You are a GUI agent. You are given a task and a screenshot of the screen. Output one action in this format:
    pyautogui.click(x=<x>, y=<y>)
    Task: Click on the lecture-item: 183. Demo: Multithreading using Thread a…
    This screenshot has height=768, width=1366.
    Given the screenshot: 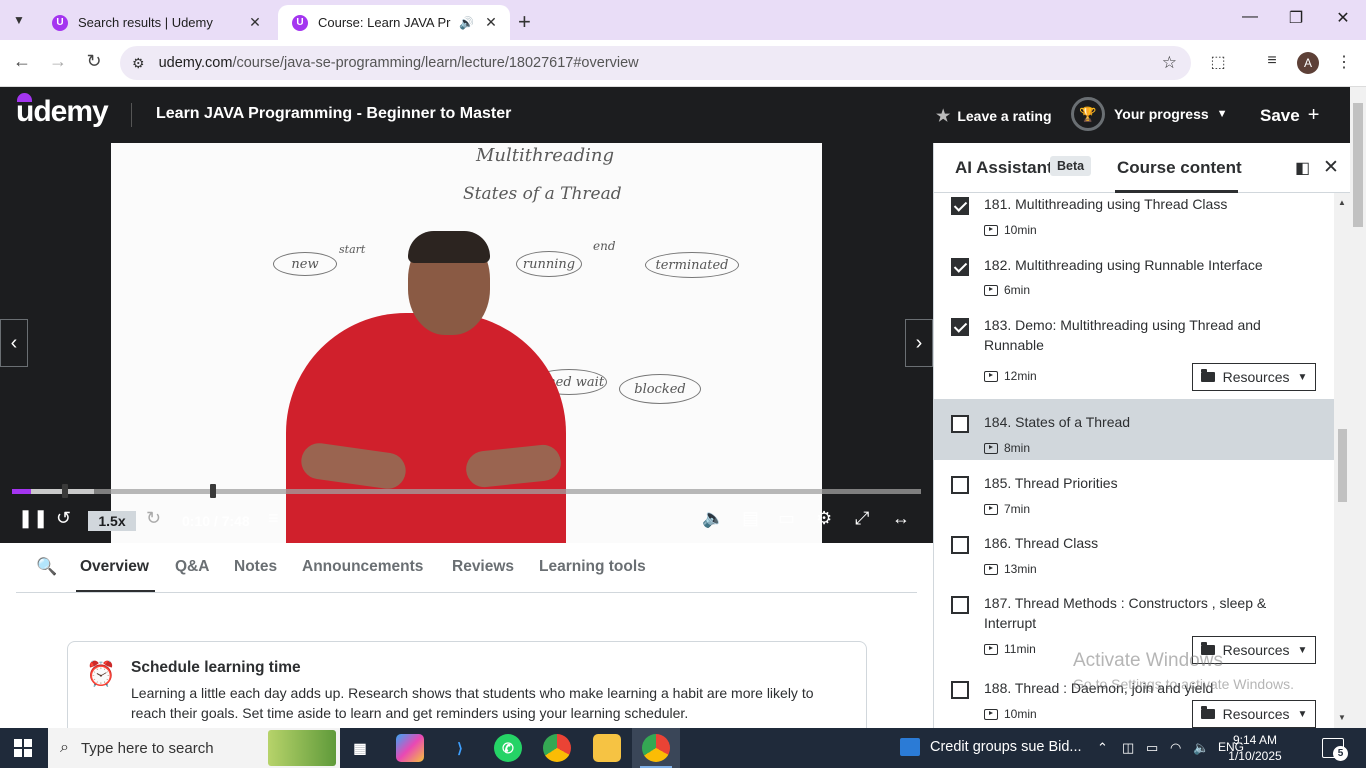 What is the action you would take?
    pyautogui.click(x=1134, y=356)
    